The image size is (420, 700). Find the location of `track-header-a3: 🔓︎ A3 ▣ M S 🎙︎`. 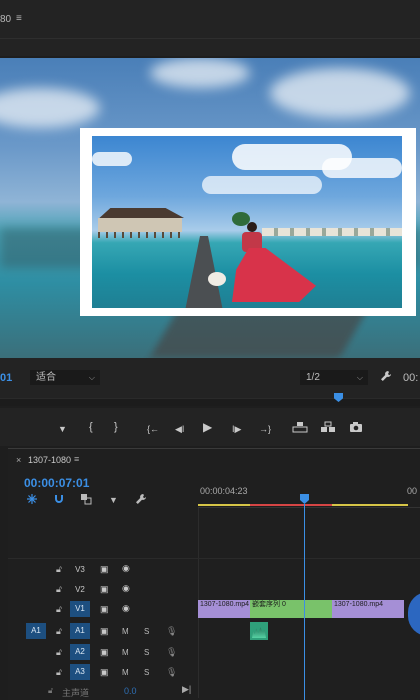

track-header-a3: 🔓︎ A3 ▣ M S 🎙︎ is located at coordinates (103, 673).